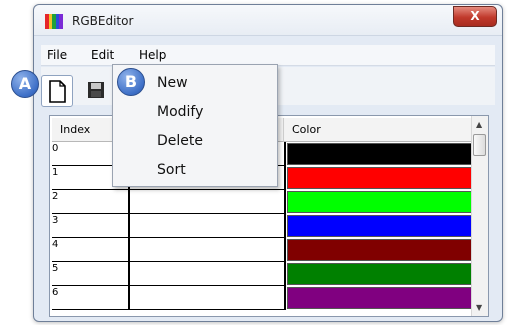 The image size is (509, 325). What do you see at coordinates (54, 21) in the screenshot?
I see `rgb-app-icon` at bounding box center [54, 21].